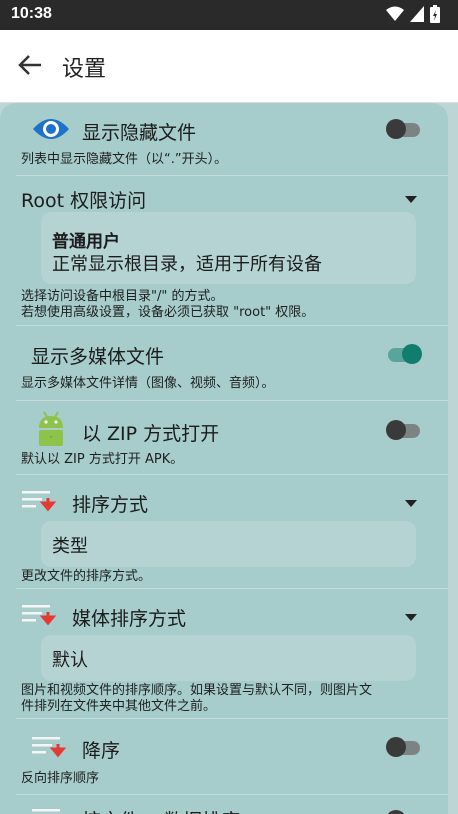  What do you see at coordinates (161, 810) in the screenshot?
I see `partial-next-label: 按文件… 数据排序` at bounding box center [161, 810].